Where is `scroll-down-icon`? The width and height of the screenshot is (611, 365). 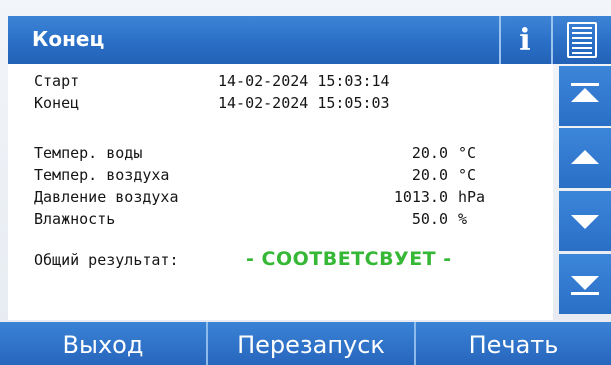 scroll-down-icon is located at coordinates (585, 222).